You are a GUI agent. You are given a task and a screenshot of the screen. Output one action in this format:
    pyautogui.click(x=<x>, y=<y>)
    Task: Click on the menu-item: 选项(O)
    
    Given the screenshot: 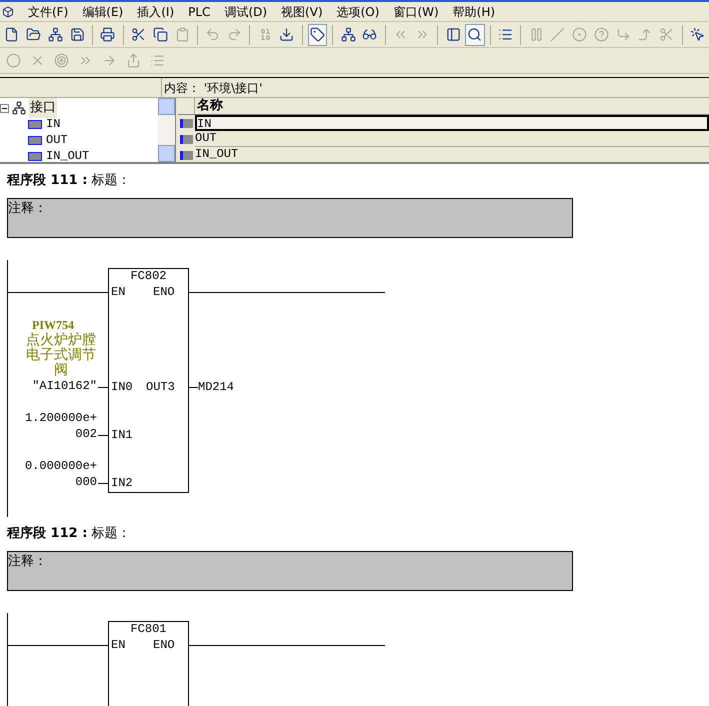 What is the action you would take?
    pyautogui.click(x=358, y=11)
    